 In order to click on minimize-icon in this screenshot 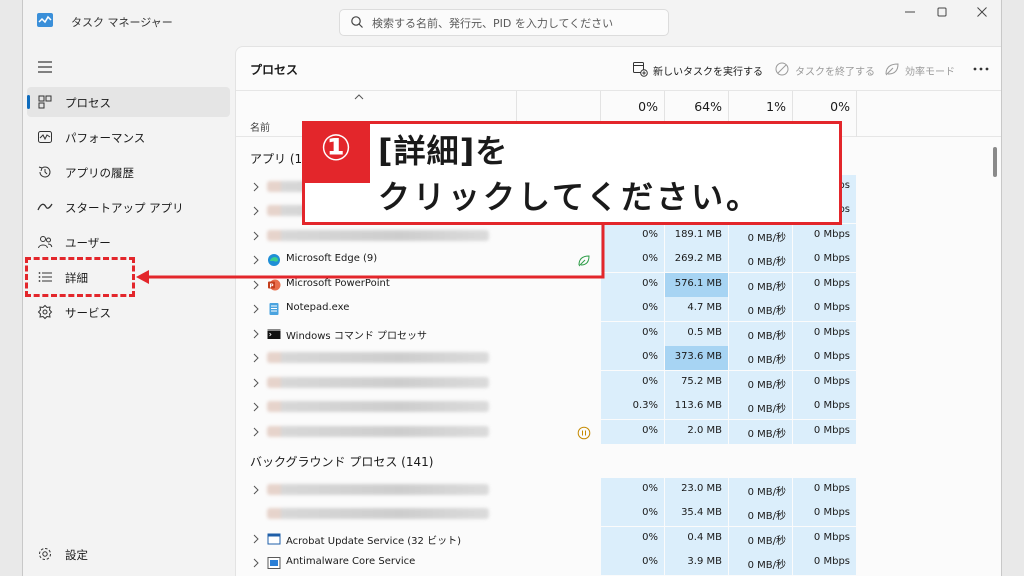, I will do `click(910, 12)`.